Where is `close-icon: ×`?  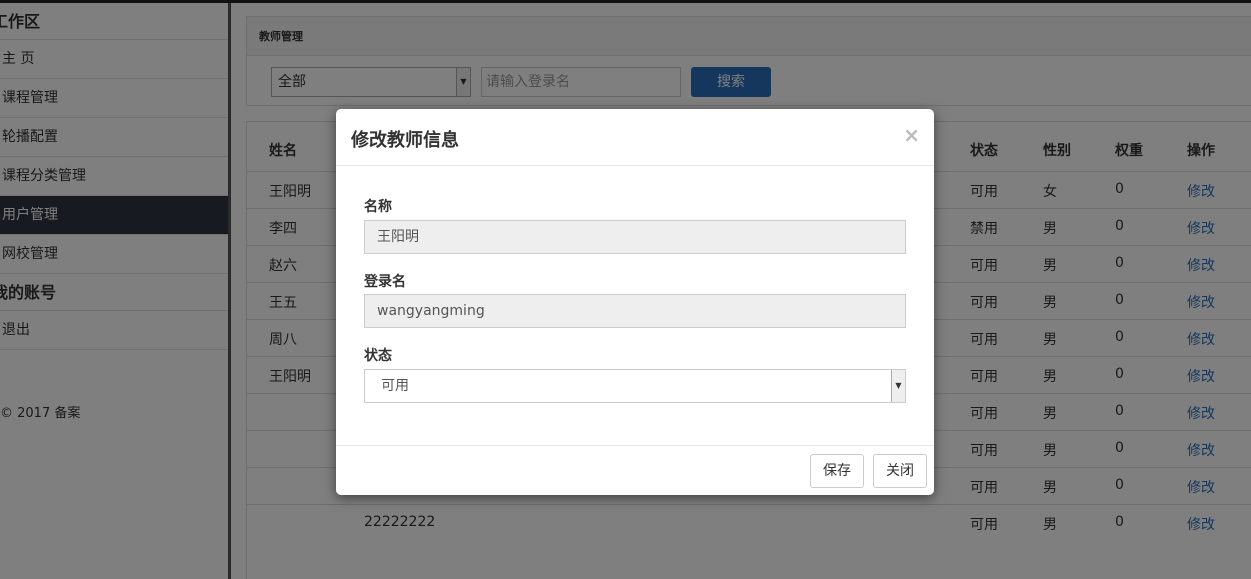
close-icon: × is located at coordinates (911, 135).